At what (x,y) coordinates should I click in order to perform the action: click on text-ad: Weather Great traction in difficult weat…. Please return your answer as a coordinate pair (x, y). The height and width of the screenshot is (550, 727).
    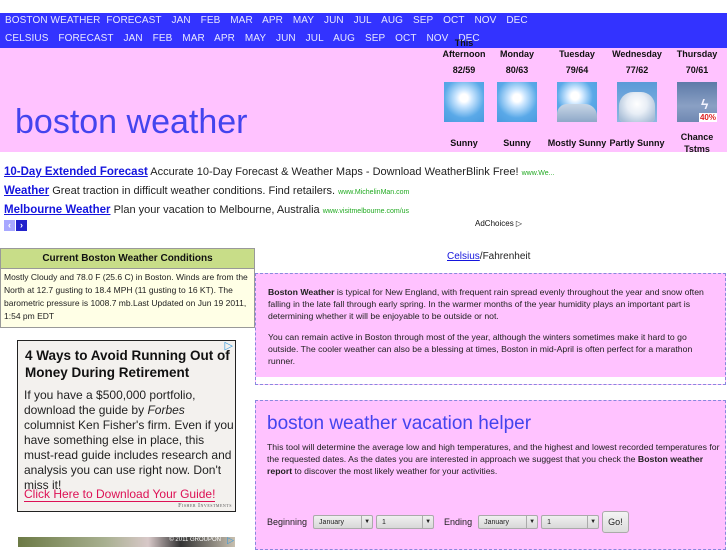
    Looking at the image, I should click on (279, 194).